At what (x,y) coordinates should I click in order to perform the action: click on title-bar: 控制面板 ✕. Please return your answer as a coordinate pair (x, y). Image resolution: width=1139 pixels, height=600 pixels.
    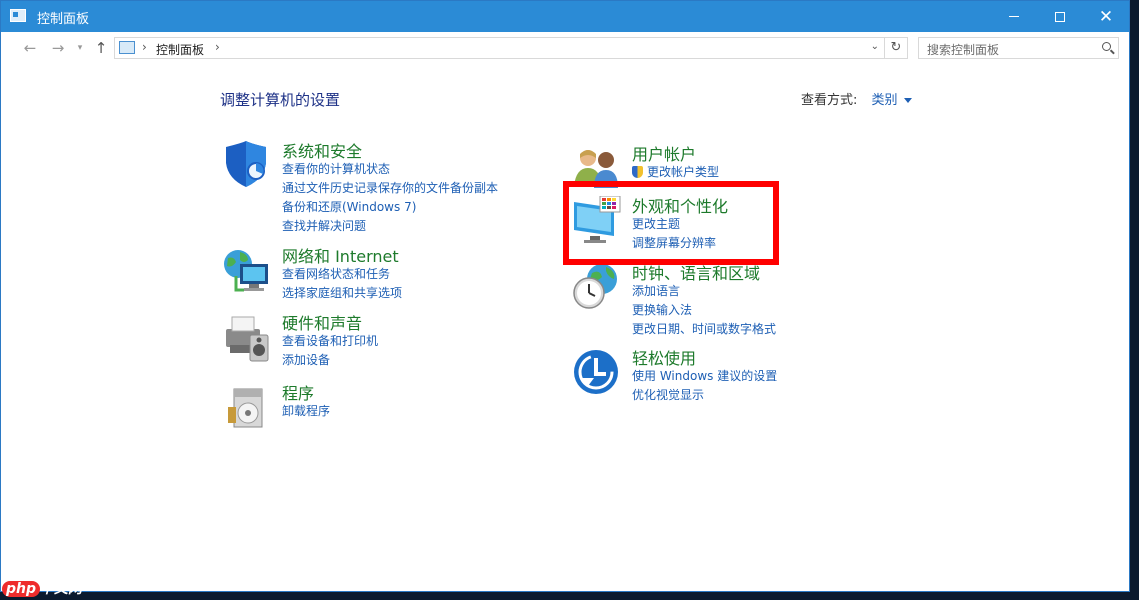
    Looking at the image, I should click on (565, 16).